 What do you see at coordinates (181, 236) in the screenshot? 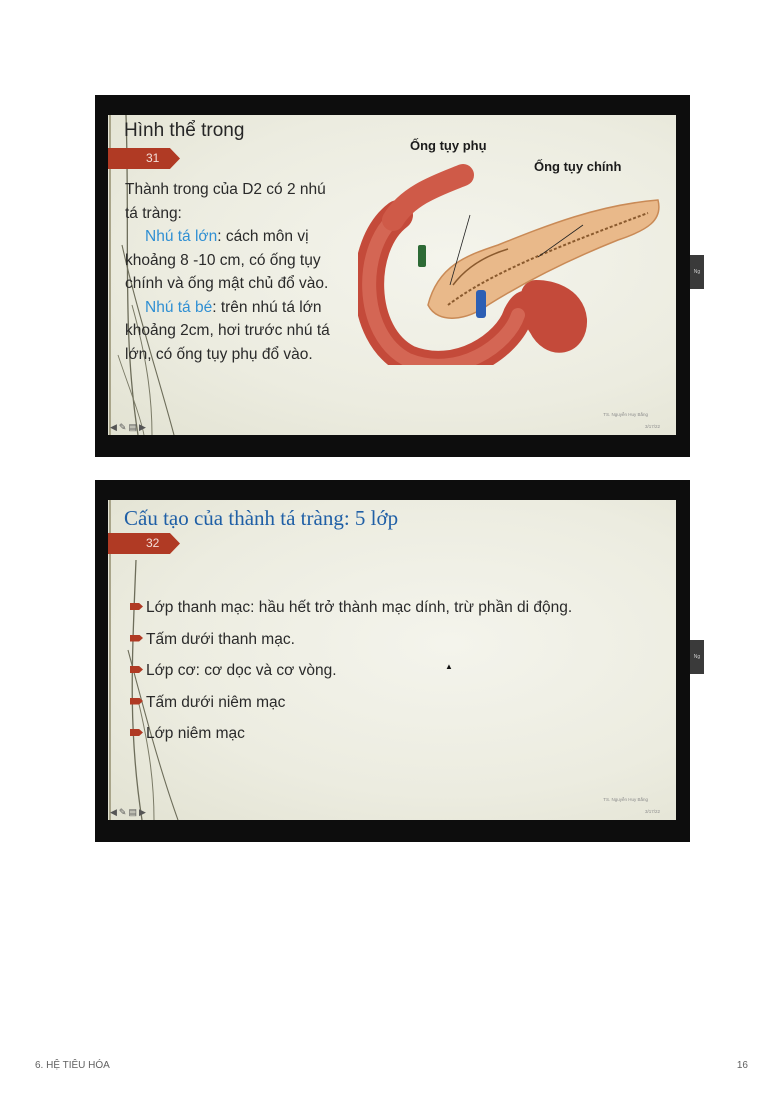
I see `major-papilla-term: Nhú tá lớn` at bounding box center [181, 236].